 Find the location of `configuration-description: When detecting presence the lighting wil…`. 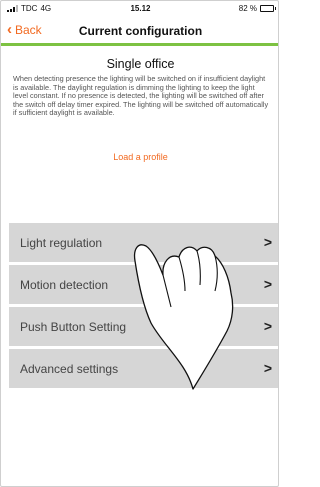

configuration-description: When detecting presence the lighting wil… is located at coordinates (141, 96).